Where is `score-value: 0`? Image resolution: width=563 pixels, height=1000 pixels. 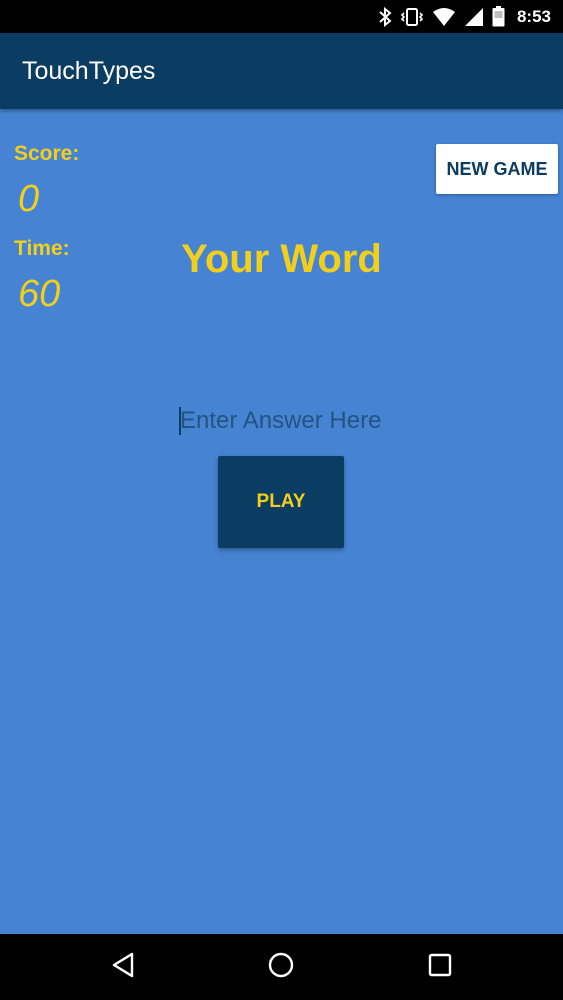 score-value: 0 is located at coordinates (29, 199).